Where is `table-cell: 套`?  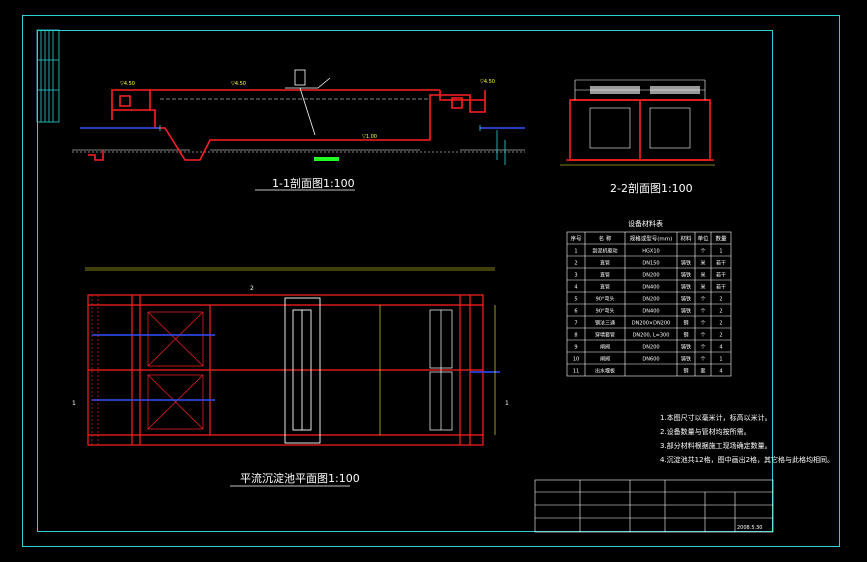 table-cell: 套 is located at coordinates (702, 371).